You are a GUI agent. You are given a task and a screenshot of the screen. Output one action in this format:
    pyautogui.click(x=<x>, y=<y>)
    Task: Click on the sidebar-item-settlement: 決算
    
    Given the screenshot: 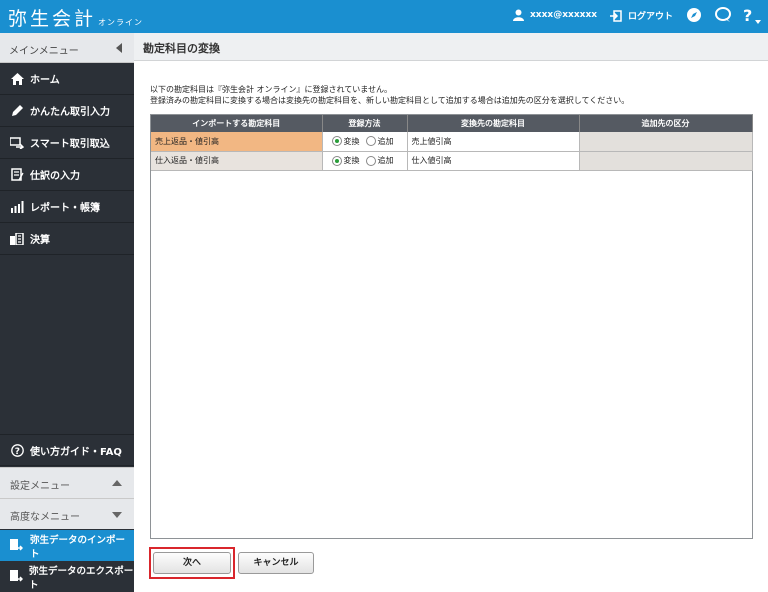 What is the action you would take?
    pyautogui.click(x=67, y=239)
    